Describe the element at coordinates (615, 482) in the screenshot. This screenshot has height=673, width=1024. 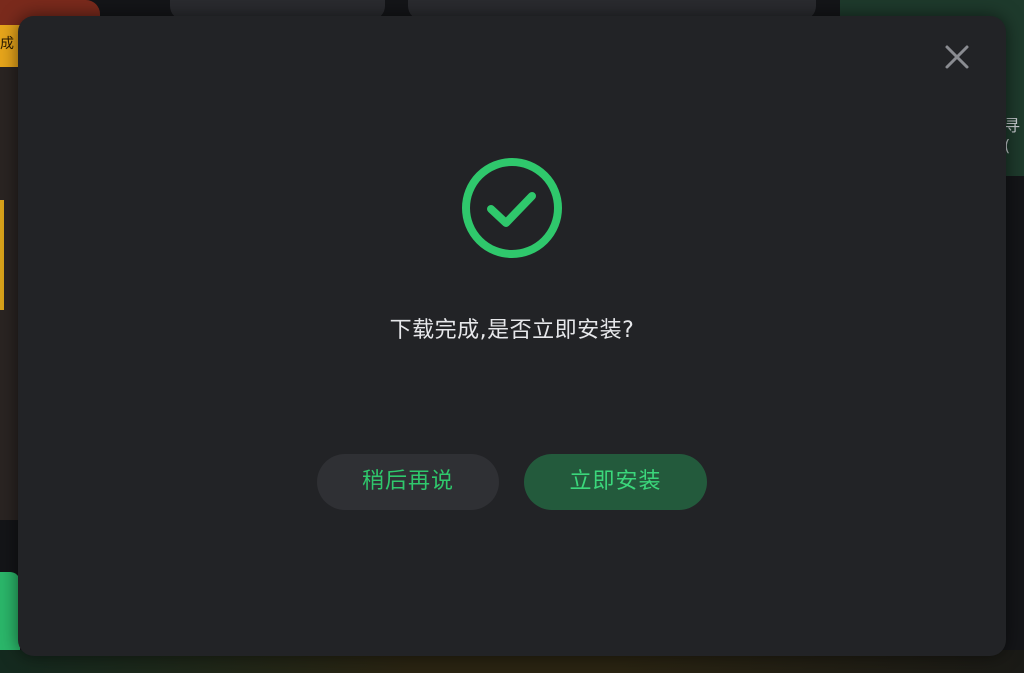
I see `install-now-button: 立即安装` at that location.